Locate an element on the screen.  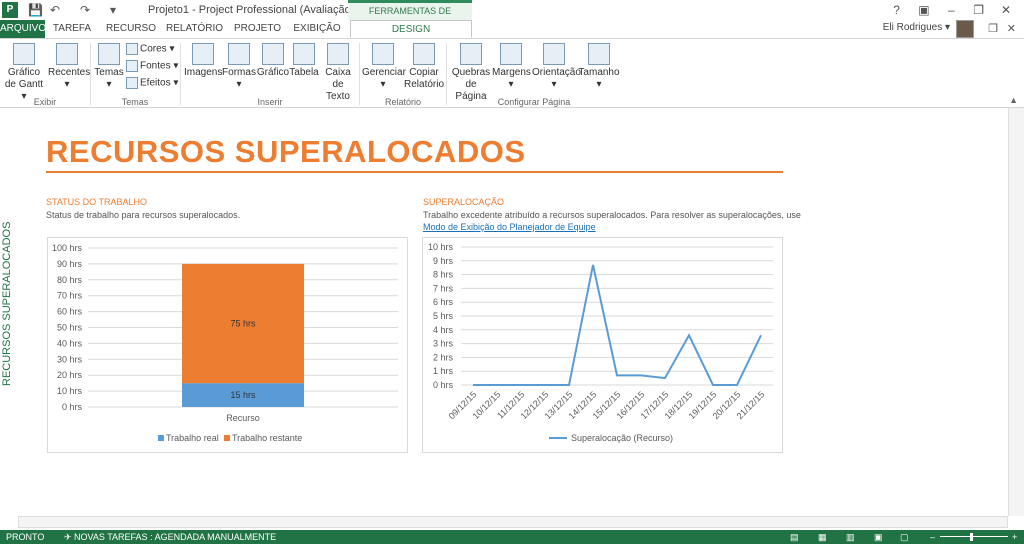
recent-button: Recentes ▾ is located at coordinates (69, 67).